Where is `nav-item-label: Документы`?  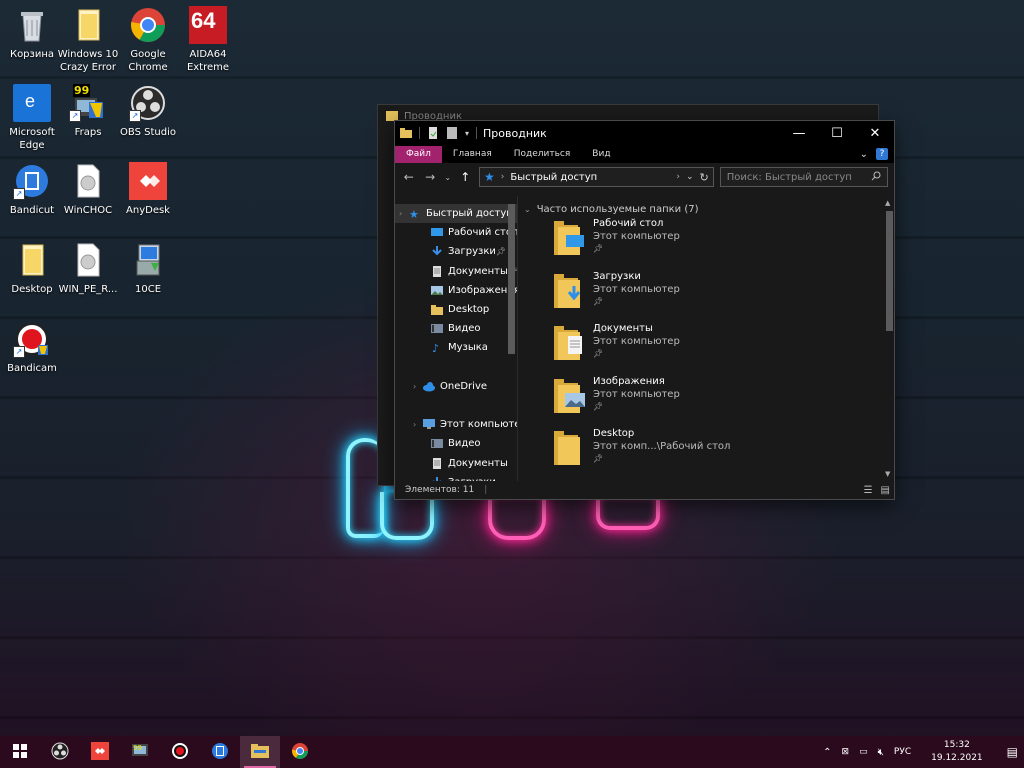
nav-item-label: Документы is located at coordinates (478, 271).